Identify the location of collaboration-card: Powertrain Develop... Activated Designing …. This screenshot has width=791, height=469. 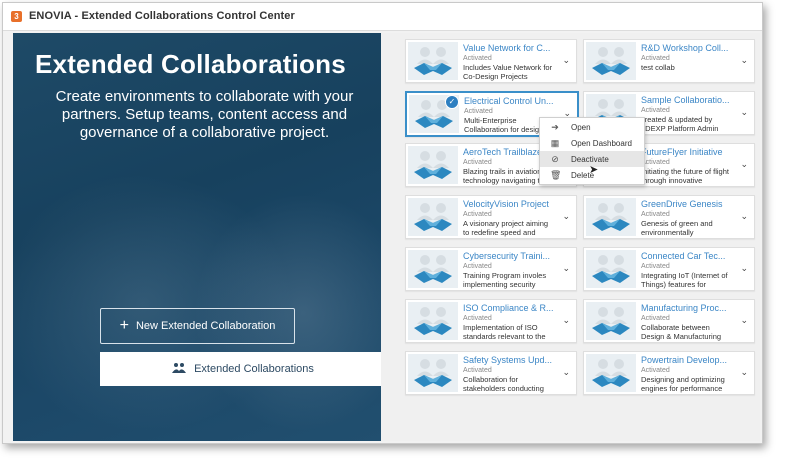
(669, 373).